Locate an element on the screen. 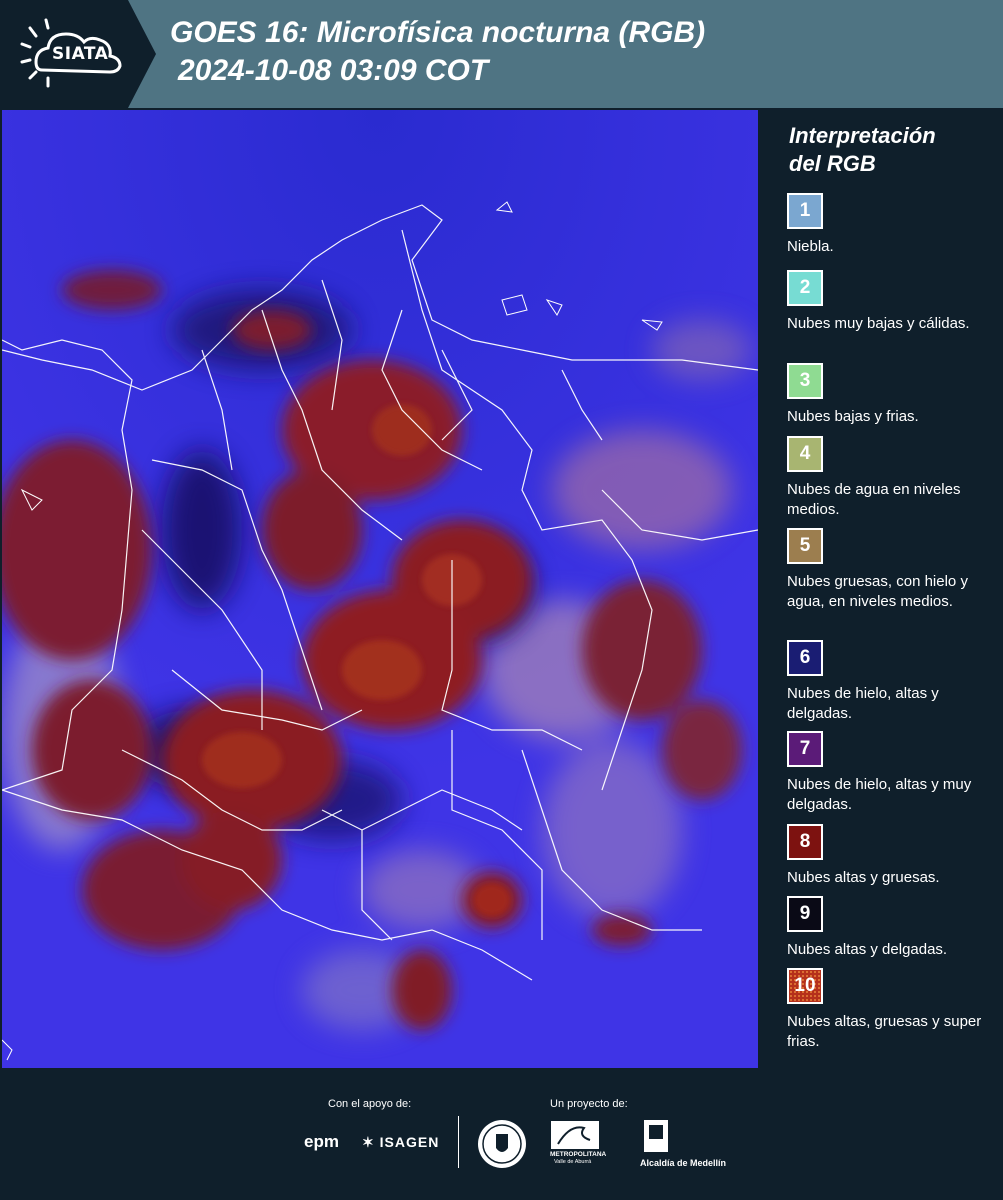  area-logo-icon is located at coordinates (575, 1135).